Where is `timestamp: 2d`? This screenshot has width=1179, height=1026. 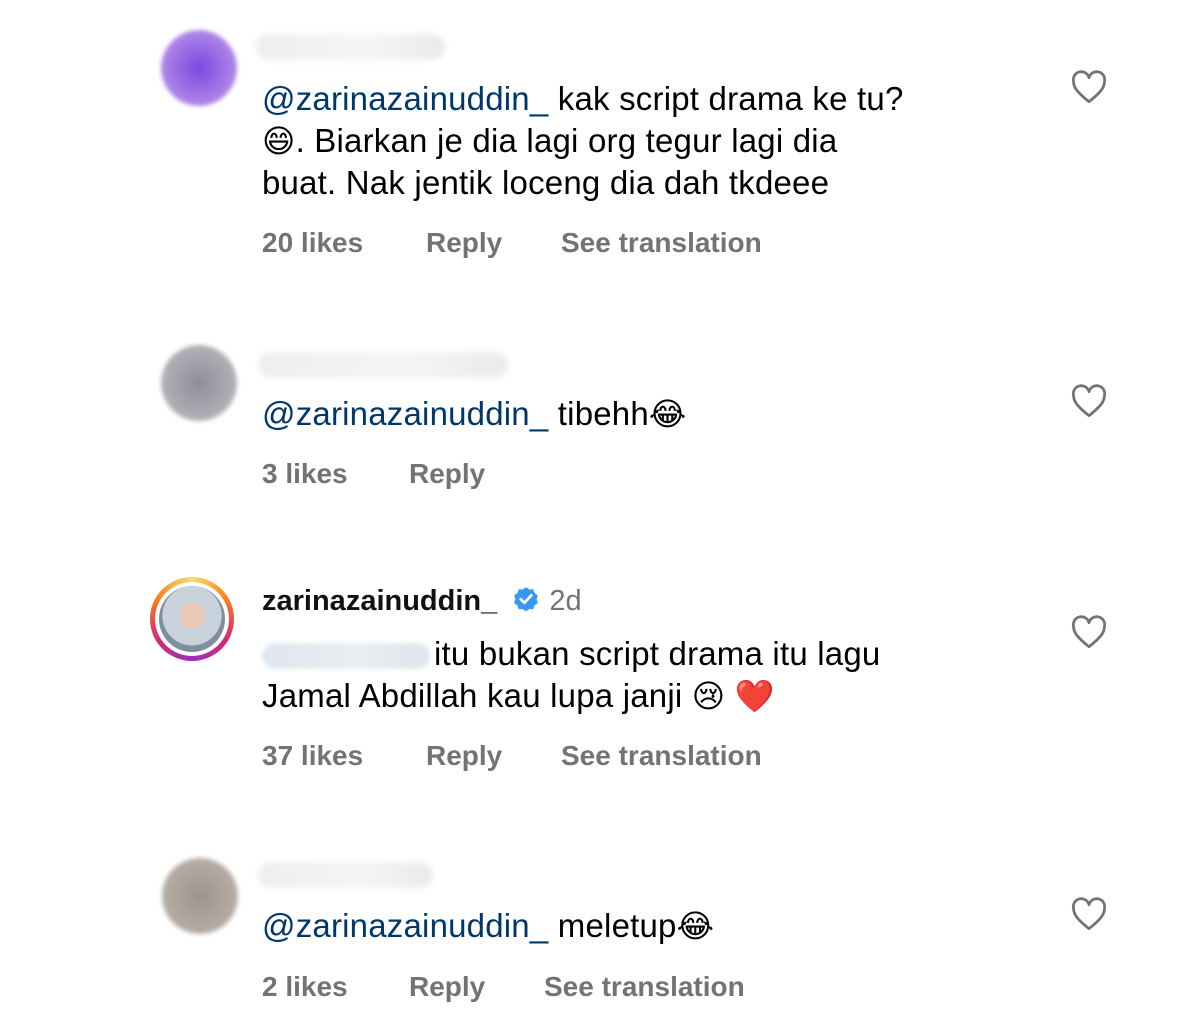
timestamp: 2d is located at coordinates (565, 601).